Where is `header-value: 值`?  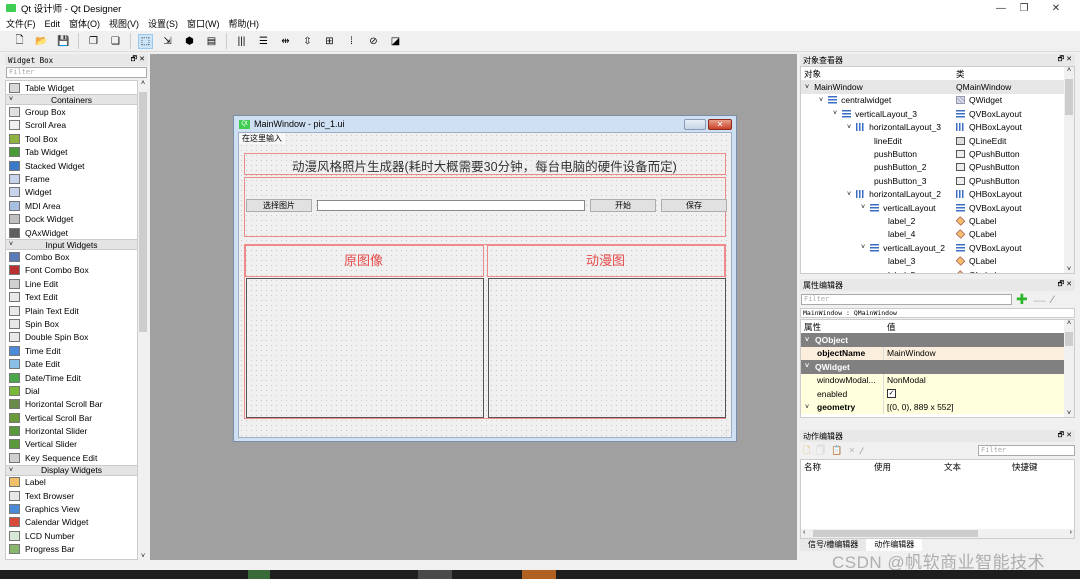
header-value: 值 is located at coordinates (891, 327).